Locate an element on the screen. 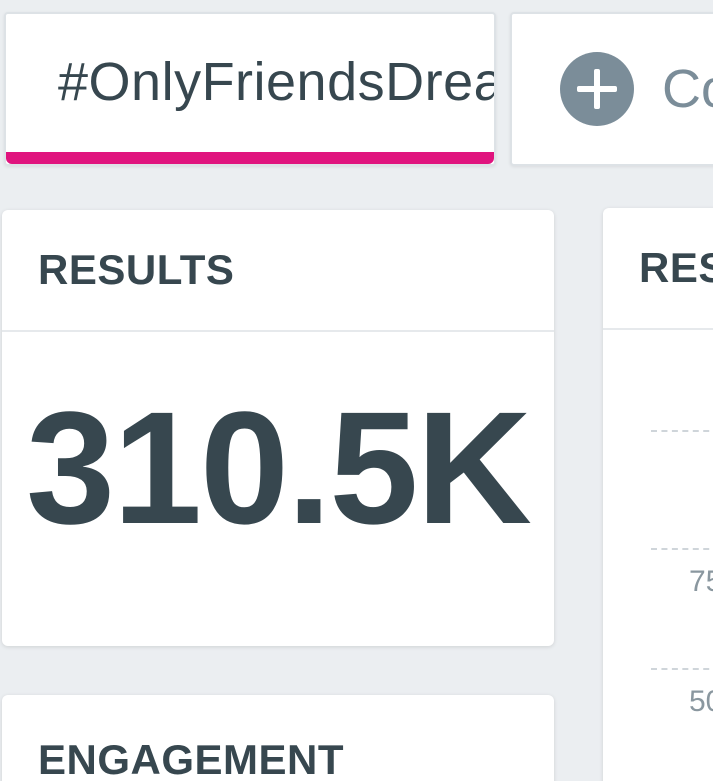 The width and height of the screenshot is (713, 781). y-tick-label: 75 is located at coordinates (701, 581).